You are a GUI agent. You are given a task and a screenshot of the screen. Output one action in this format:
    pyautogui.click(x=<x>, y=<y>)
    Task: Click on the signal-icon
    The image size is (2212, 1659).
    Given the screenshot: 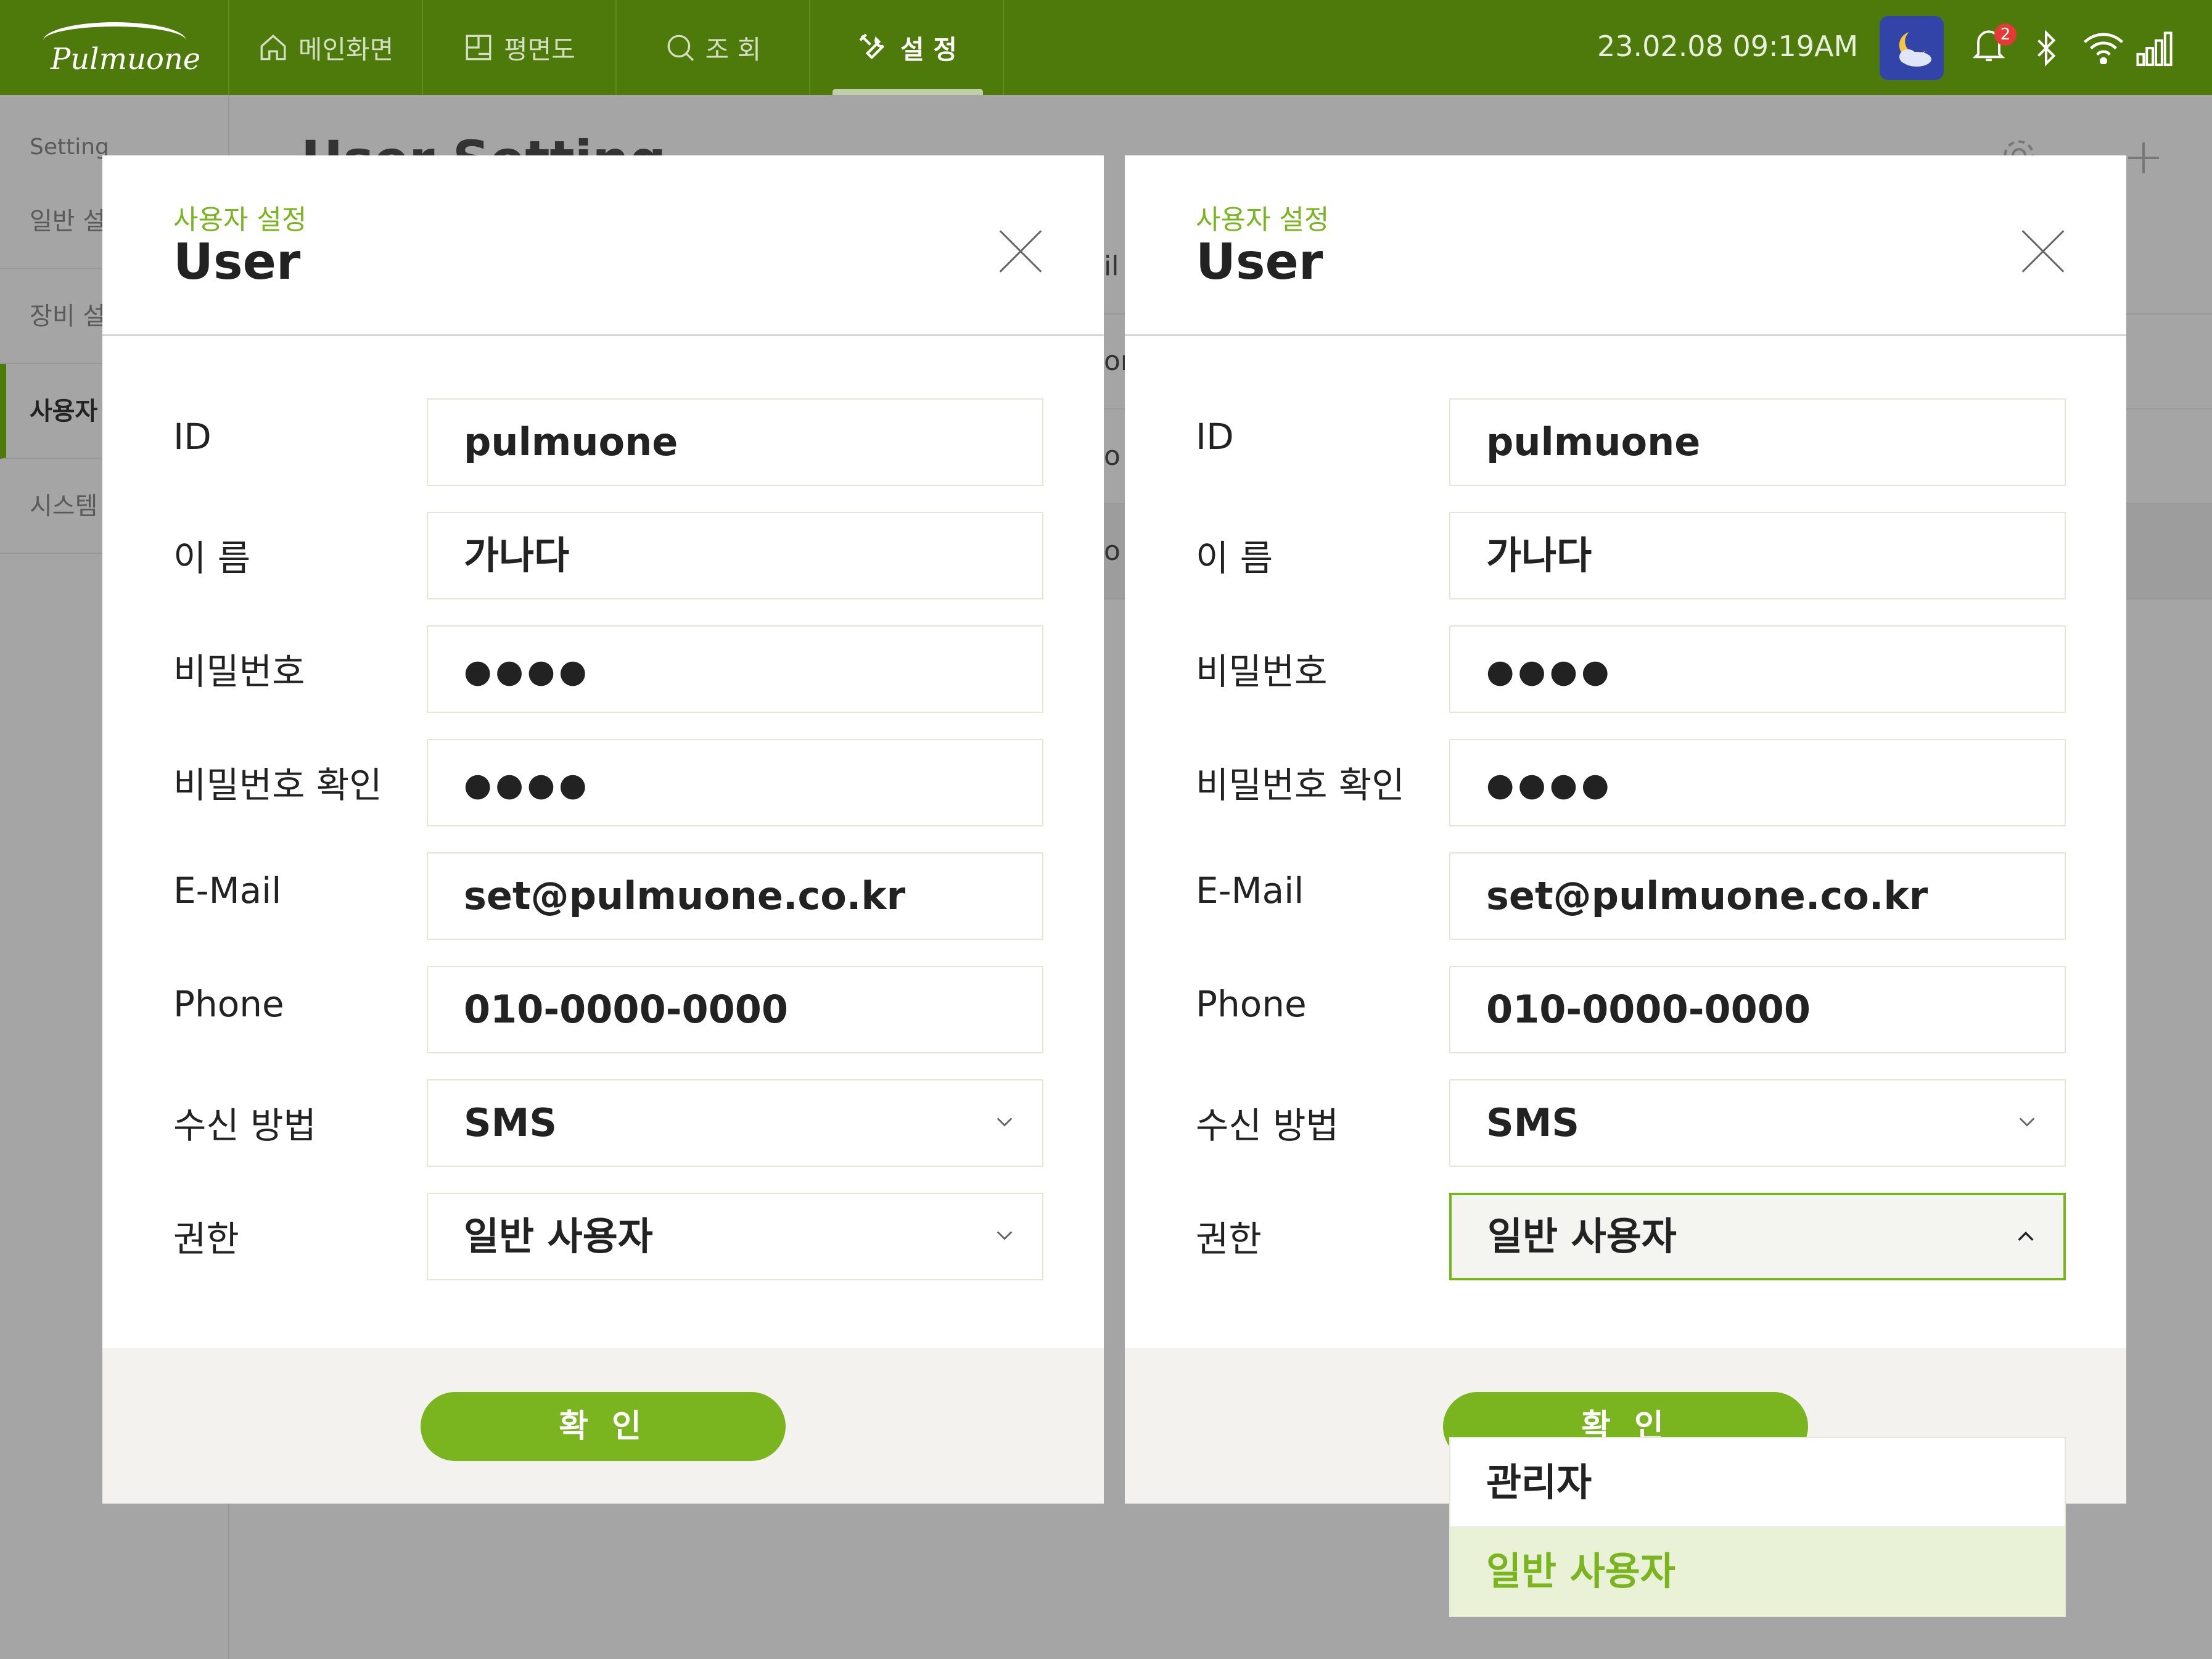 What is the action you would take?
    pyautogui.click(x=2154, y=49)
    